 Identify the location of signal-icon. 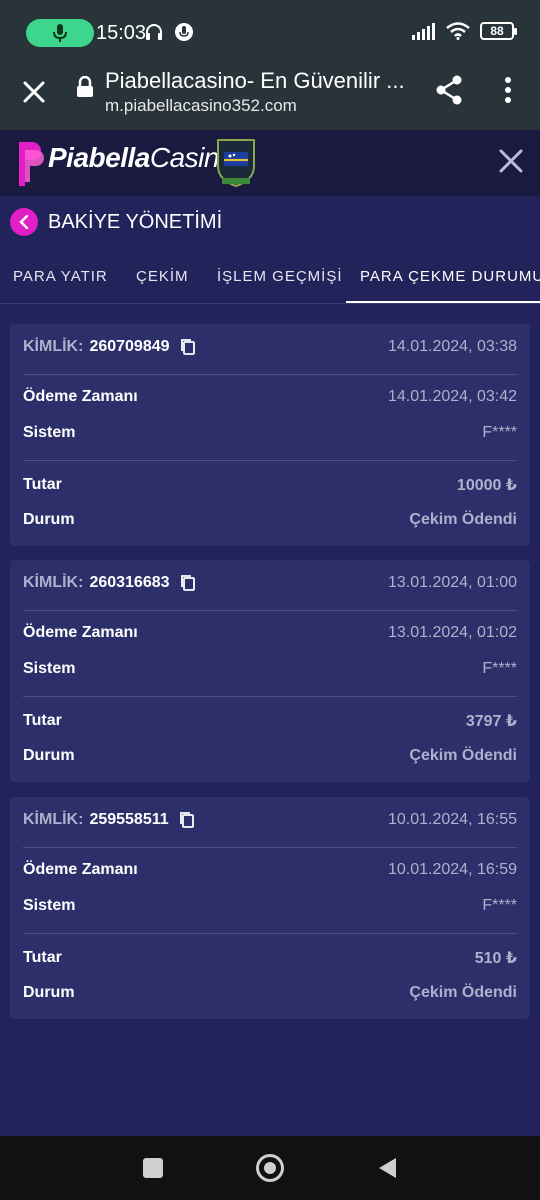
(423, 31).